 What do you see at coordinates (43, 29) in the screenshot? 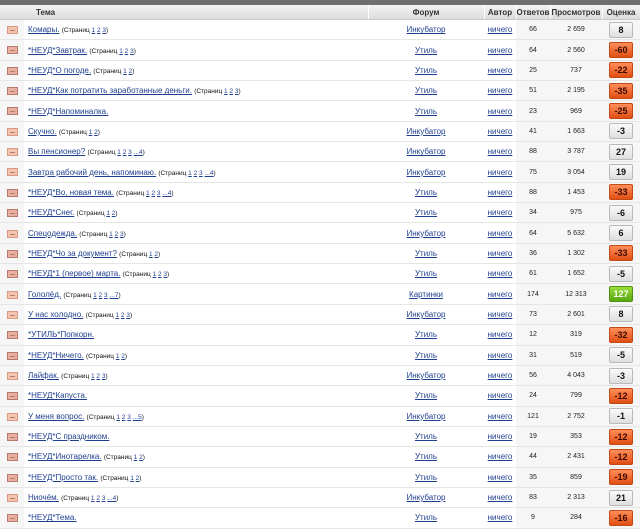
I see `topic-title-link: Комары.` at bounding box center [43, 29].